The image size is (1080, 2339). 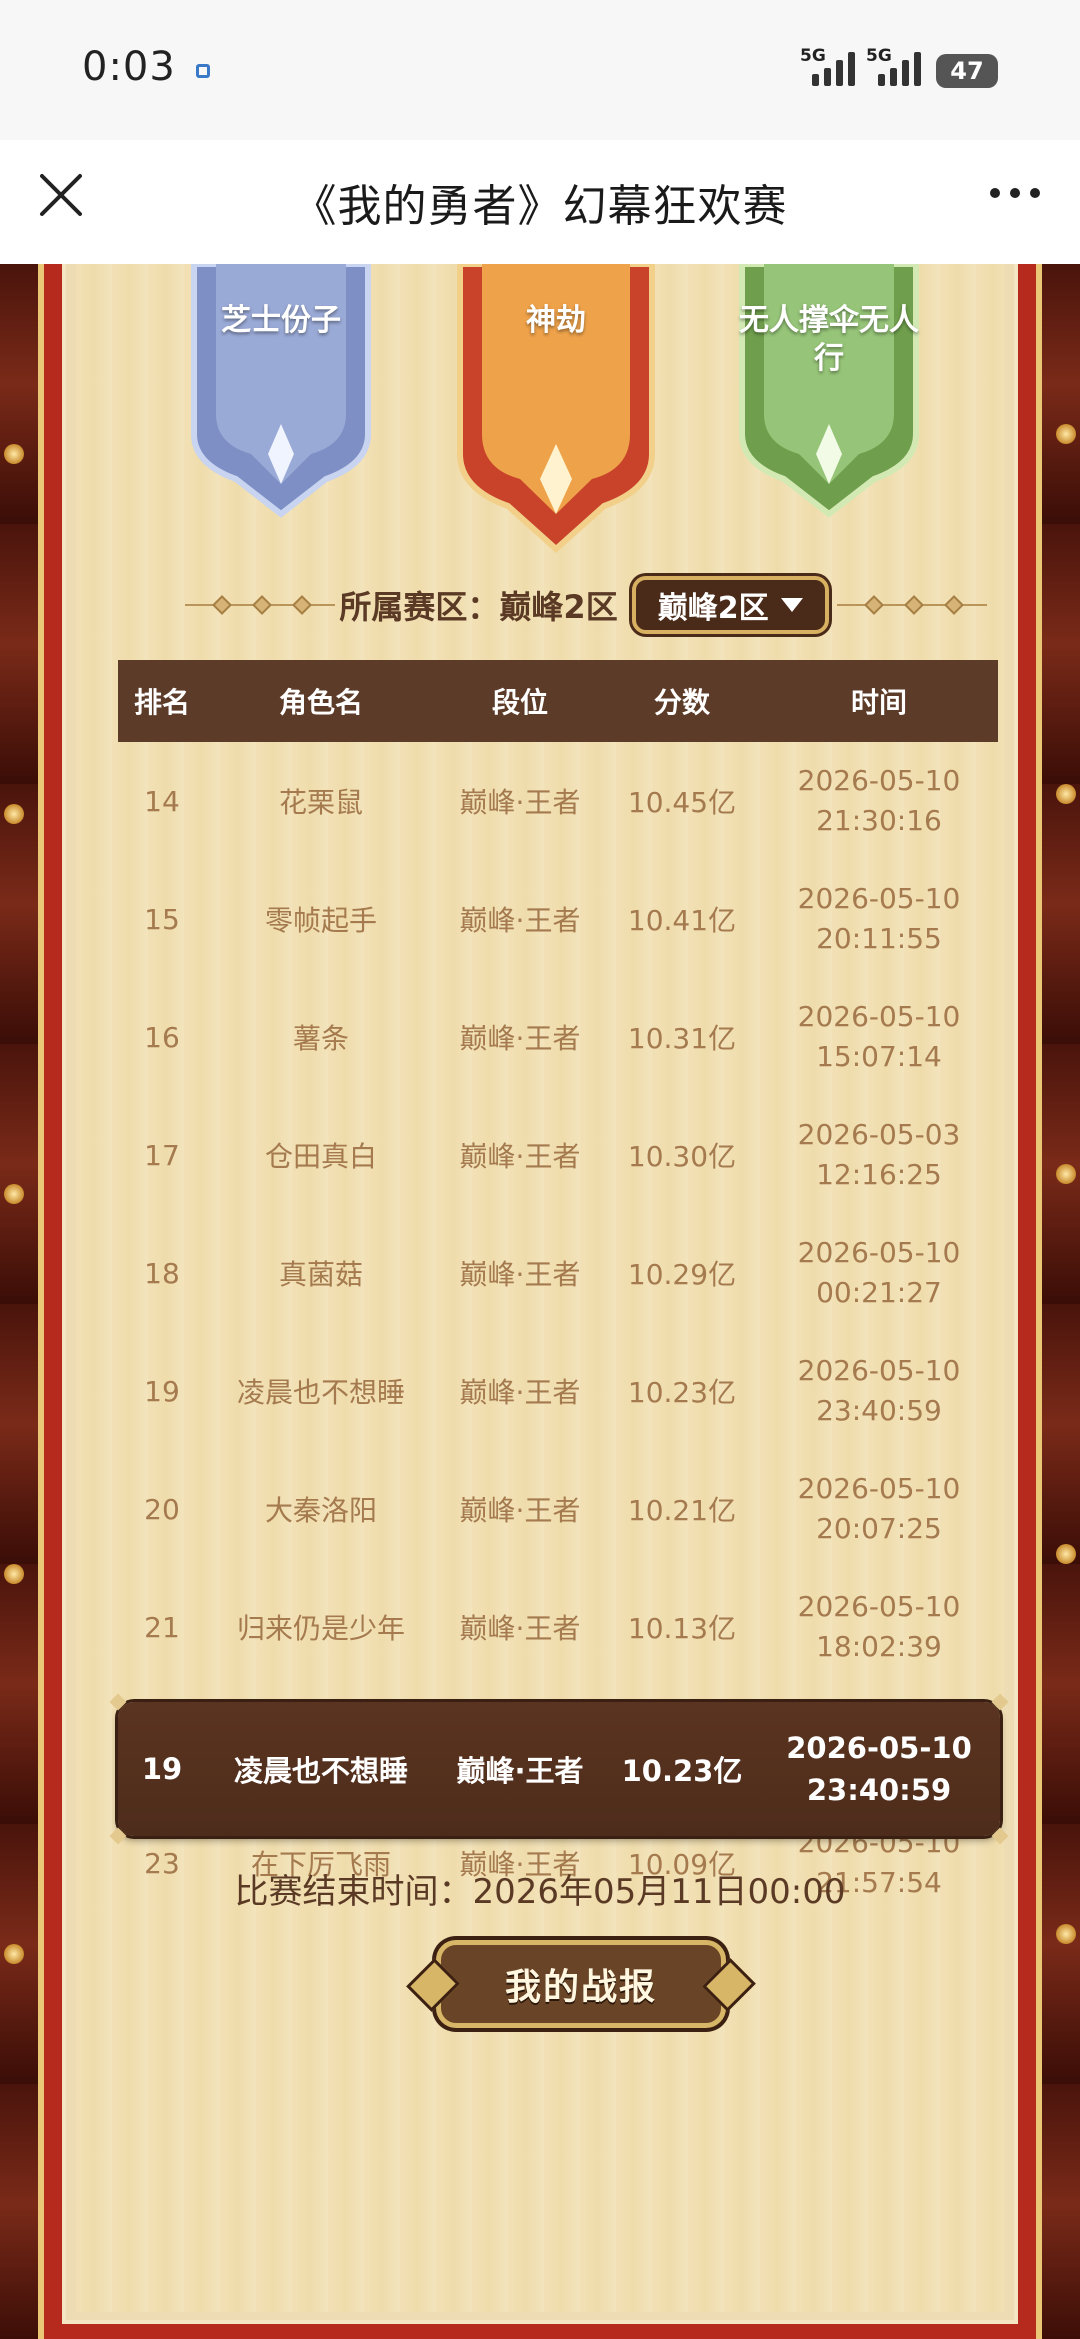 I want to click on banner-label: 芝士份子, so click(x=281, y=320).